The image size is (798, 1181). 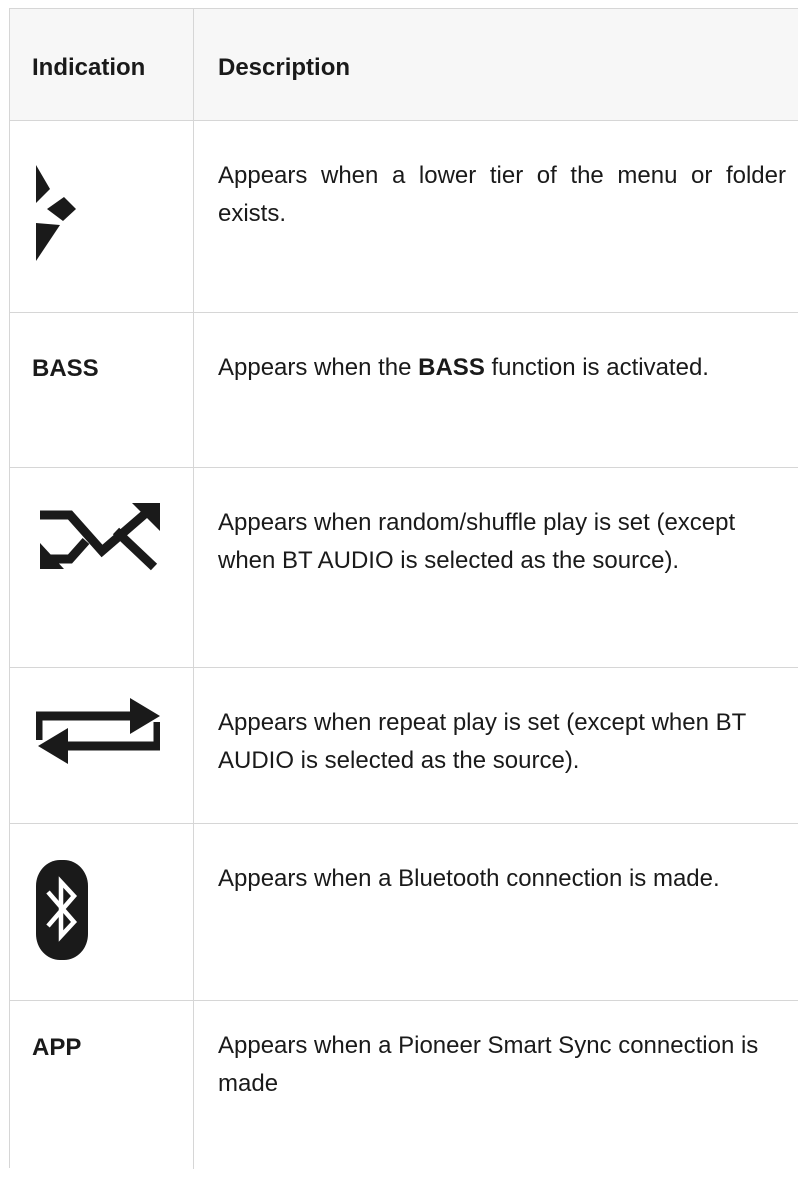 What do you see at coordinates (62, 910) in the screenshot?
I see `bluetooth-icon` at bounding box center [62, 910].